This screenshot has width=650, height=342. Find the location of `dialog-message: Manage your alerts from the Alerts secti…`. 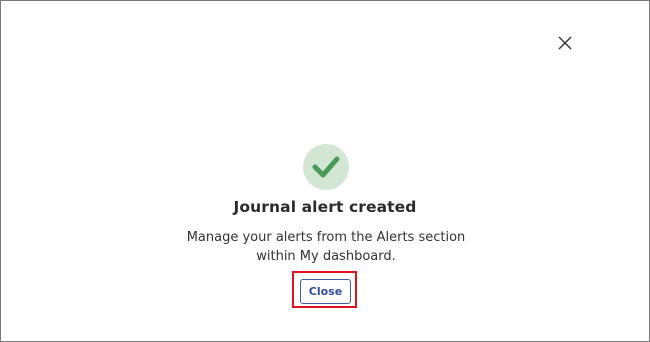

dialog-message: Manage your alerts from the Alerts secti… is located at coordinates (326, 247).